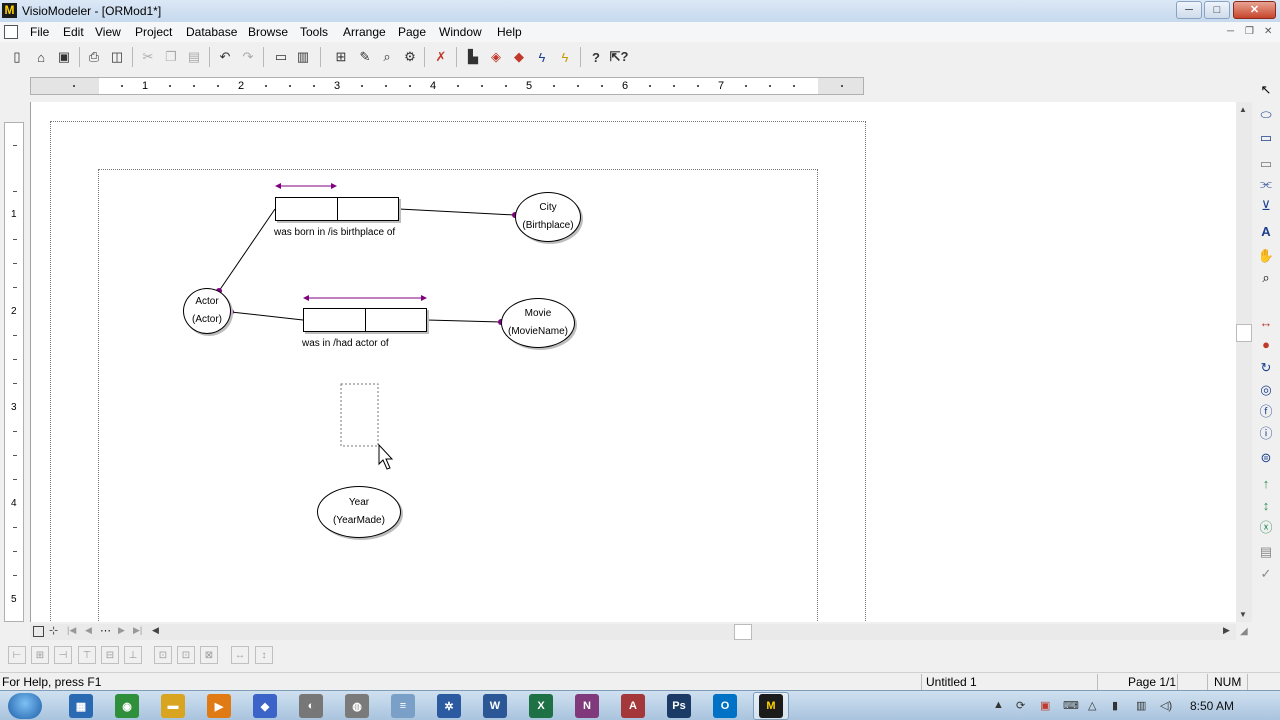 This screenshot has width=1280, height=720. Describe the element at coordinates (207, 311) in the screenshot. I see `entity-actor: Actor (Actor)` at that location.